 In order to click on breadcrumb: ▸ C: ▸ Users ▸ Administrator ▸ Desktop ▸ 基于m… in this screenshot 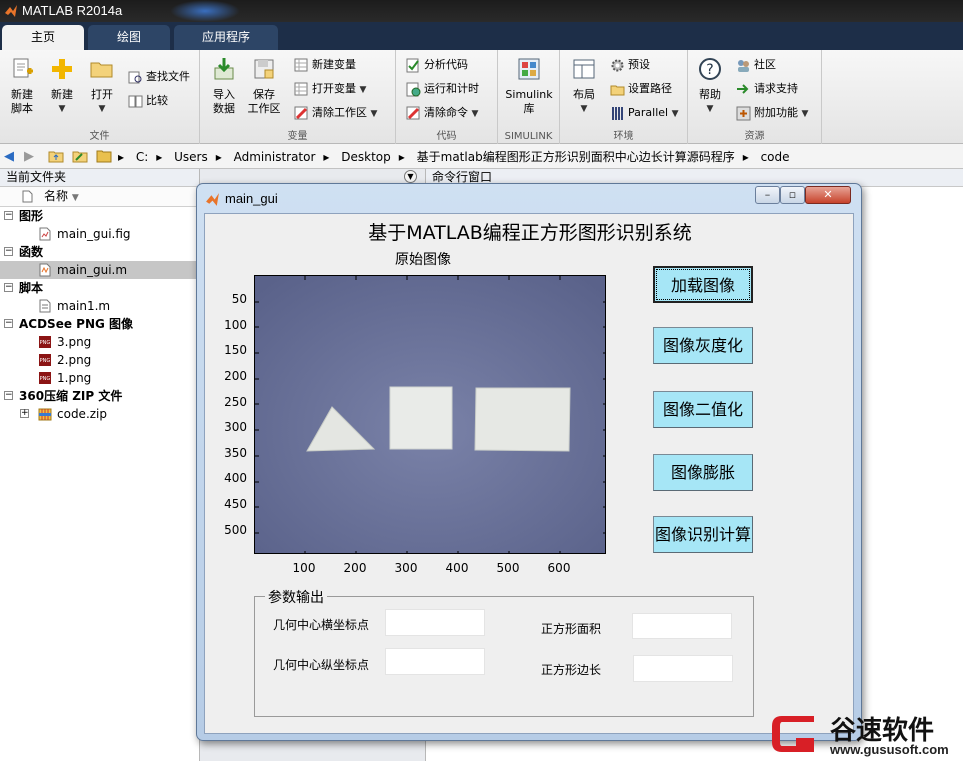, I will do `click(454, 157)`.